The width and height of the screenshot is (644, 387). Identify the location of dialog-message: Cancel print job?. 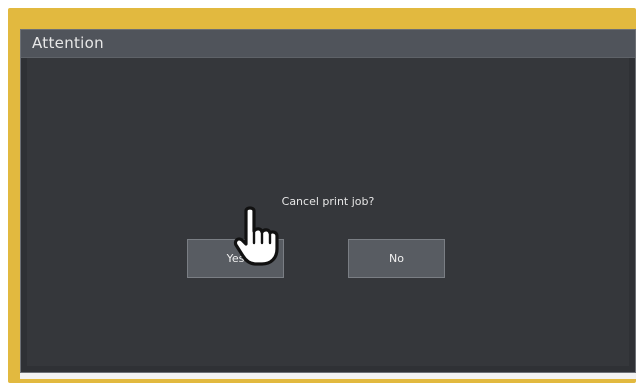
(328, 201).